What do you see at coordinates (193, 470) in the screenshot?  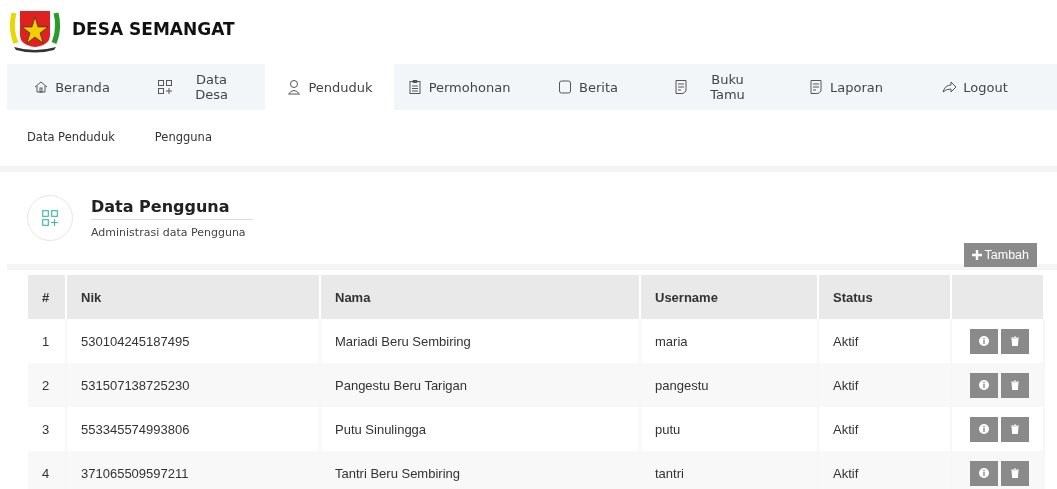 I see `table-cell: 371065509597211` at bounding box center [193, 470].